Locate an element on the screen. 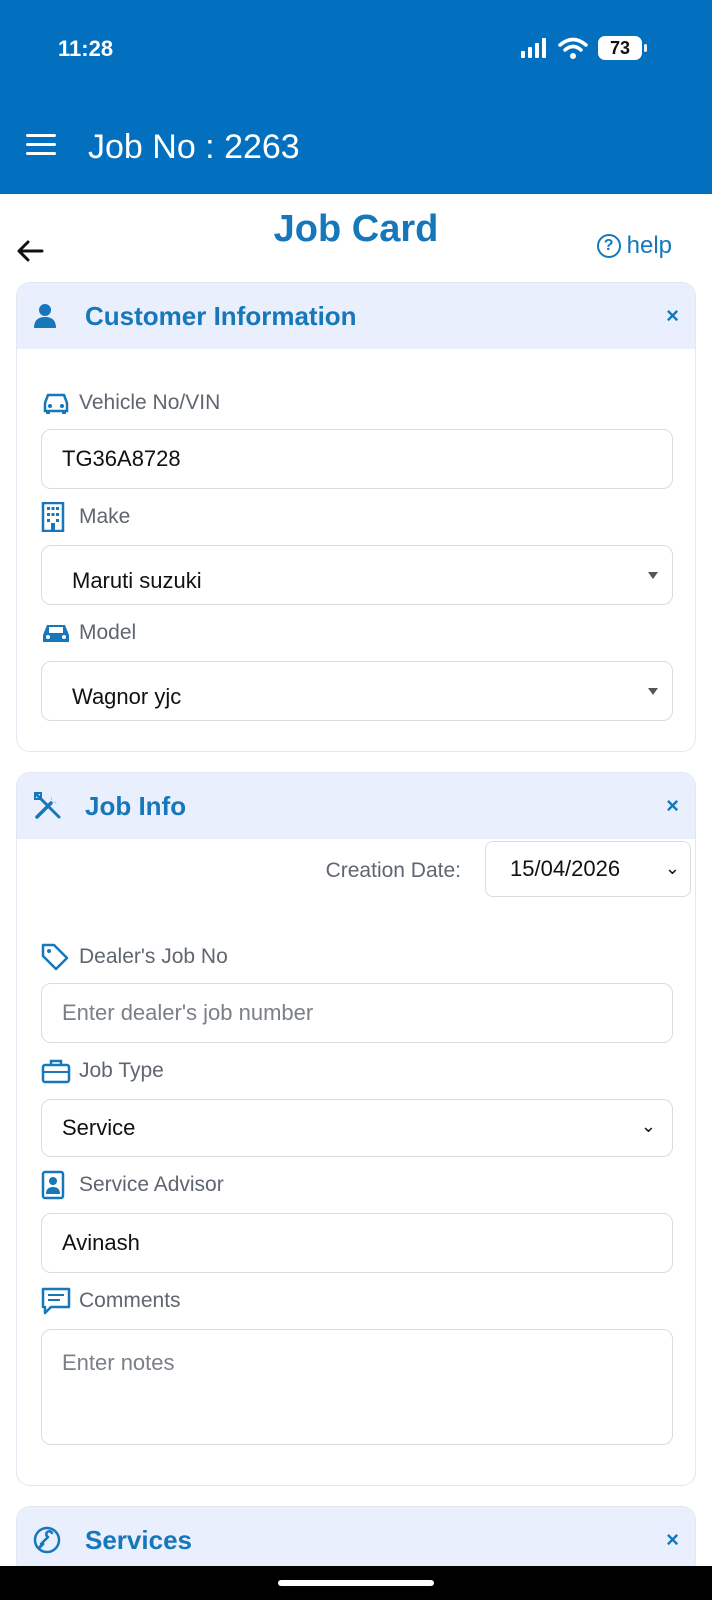 This screenshot has width=712, height=1600. services-header: Services × is located at coordinates (356, 1540).